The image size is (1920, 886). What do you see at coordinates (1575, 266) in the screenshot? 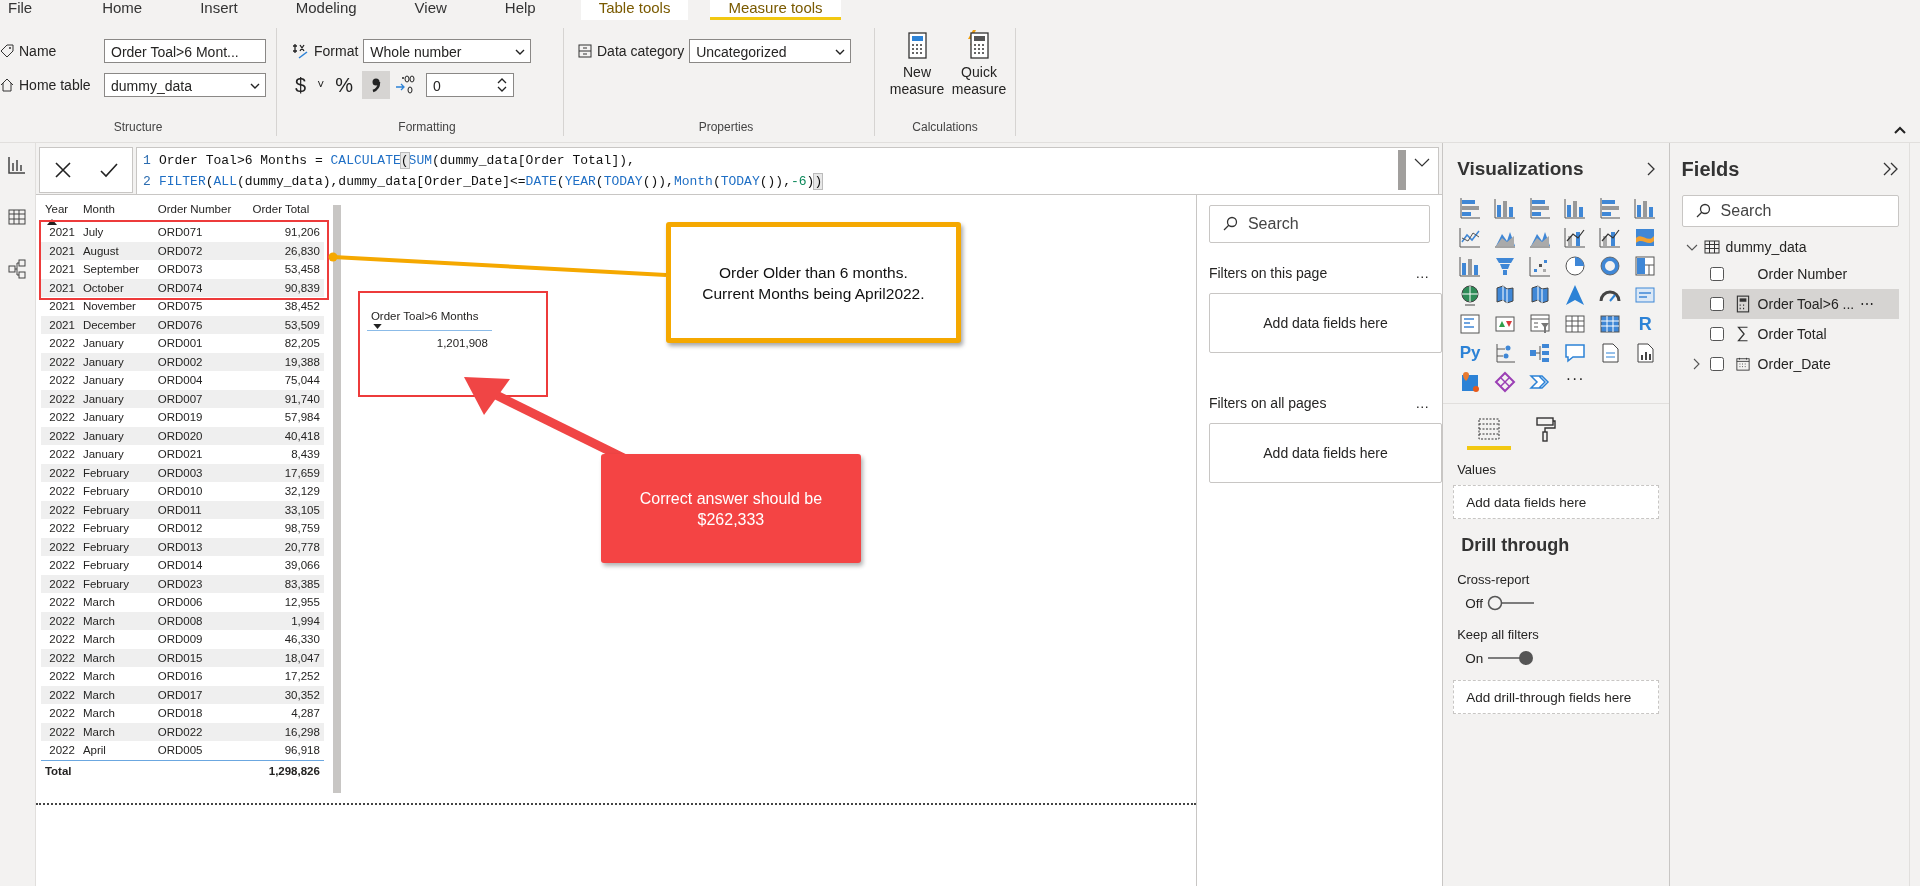
I see `pie-chart-icon` at bounding box center [1575, 266].